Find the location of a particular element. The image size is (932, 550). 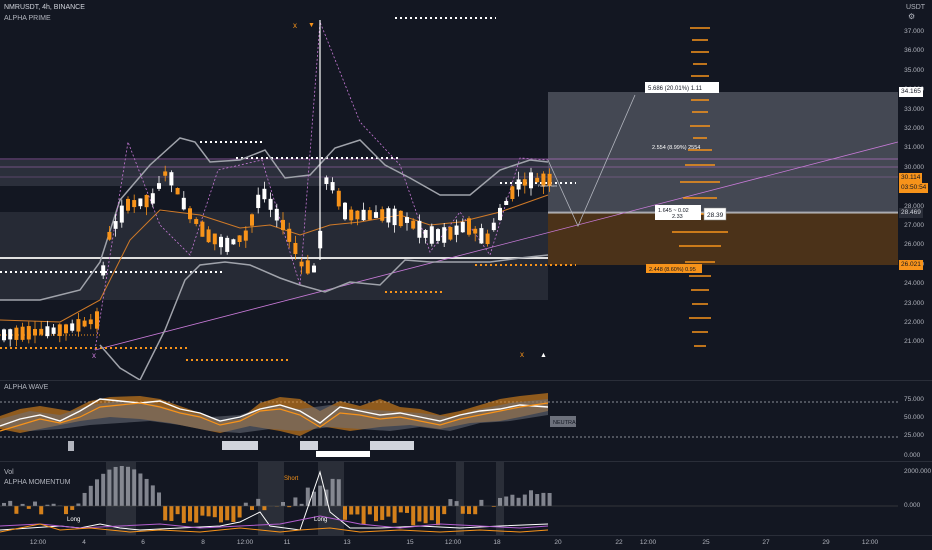

wave-tick-50: 50.000 is located at coordinates (914, 417).